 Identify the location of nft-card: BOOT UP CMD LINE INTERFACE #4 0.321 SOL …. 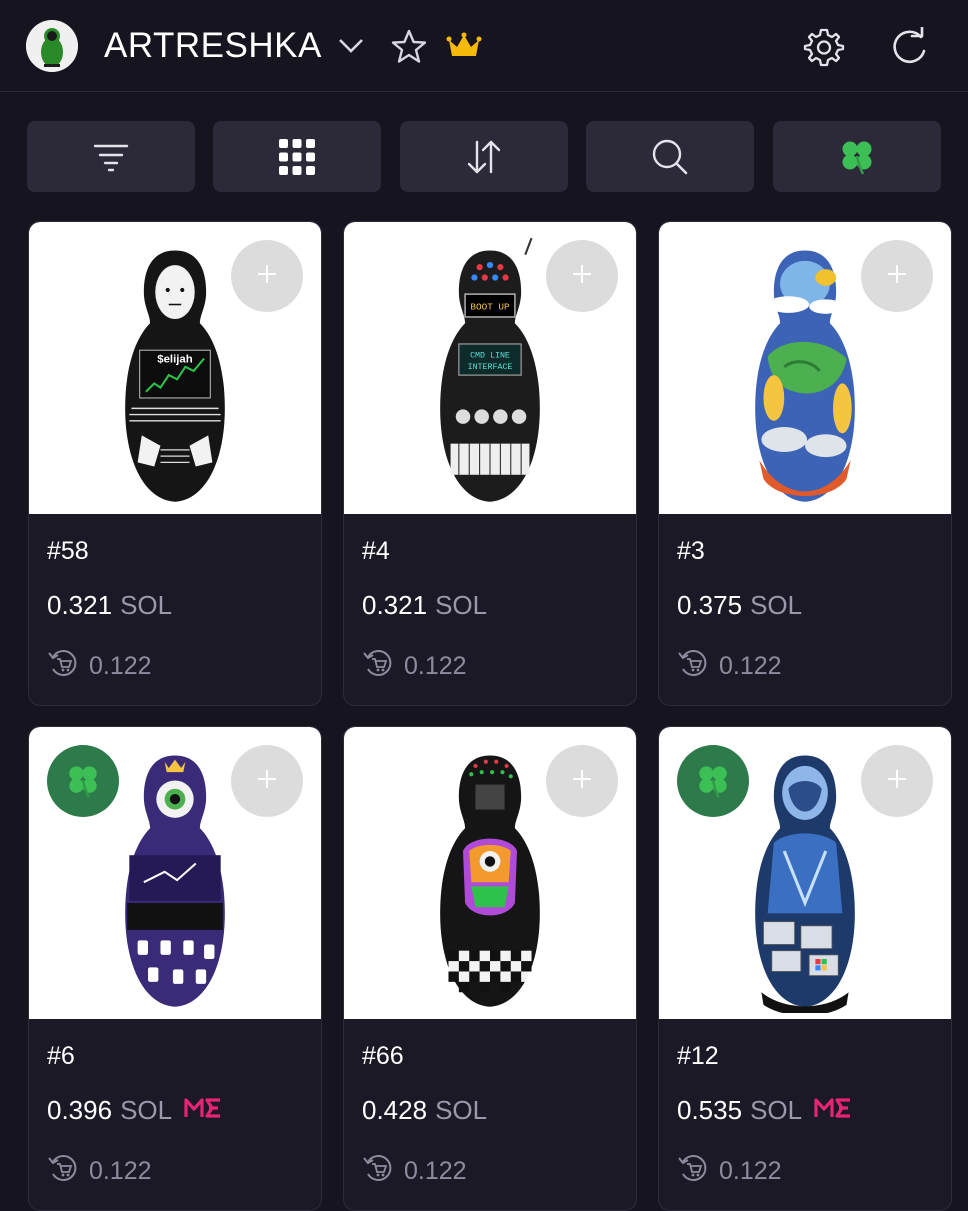
(490, 463).